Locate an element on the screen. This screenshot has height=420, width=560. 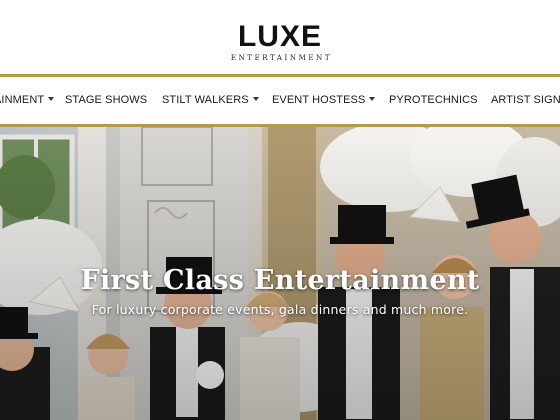
nav-item-label: PYROTECHNICS is located at coordinates (433, 100).